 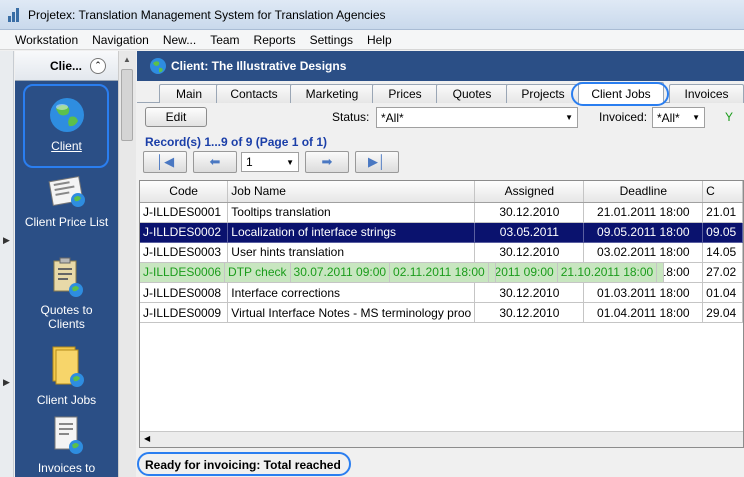 I want to click on menu-help: Help, so click(x=379, y=40).